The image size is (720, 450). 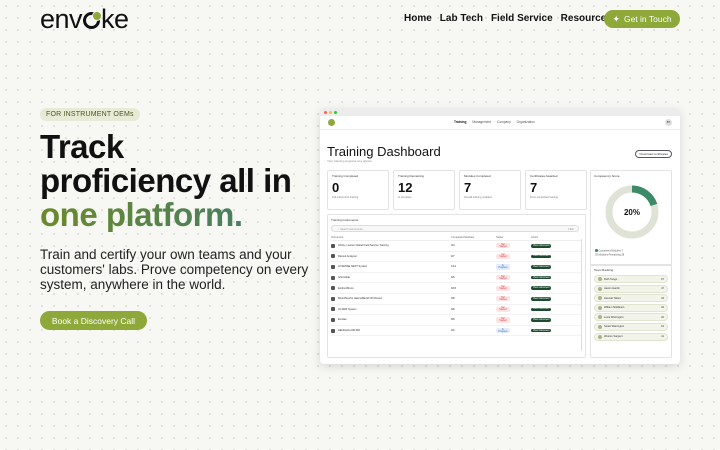 I want to click on instrument-name: Endra Mbono, so click(x=391, y=288).